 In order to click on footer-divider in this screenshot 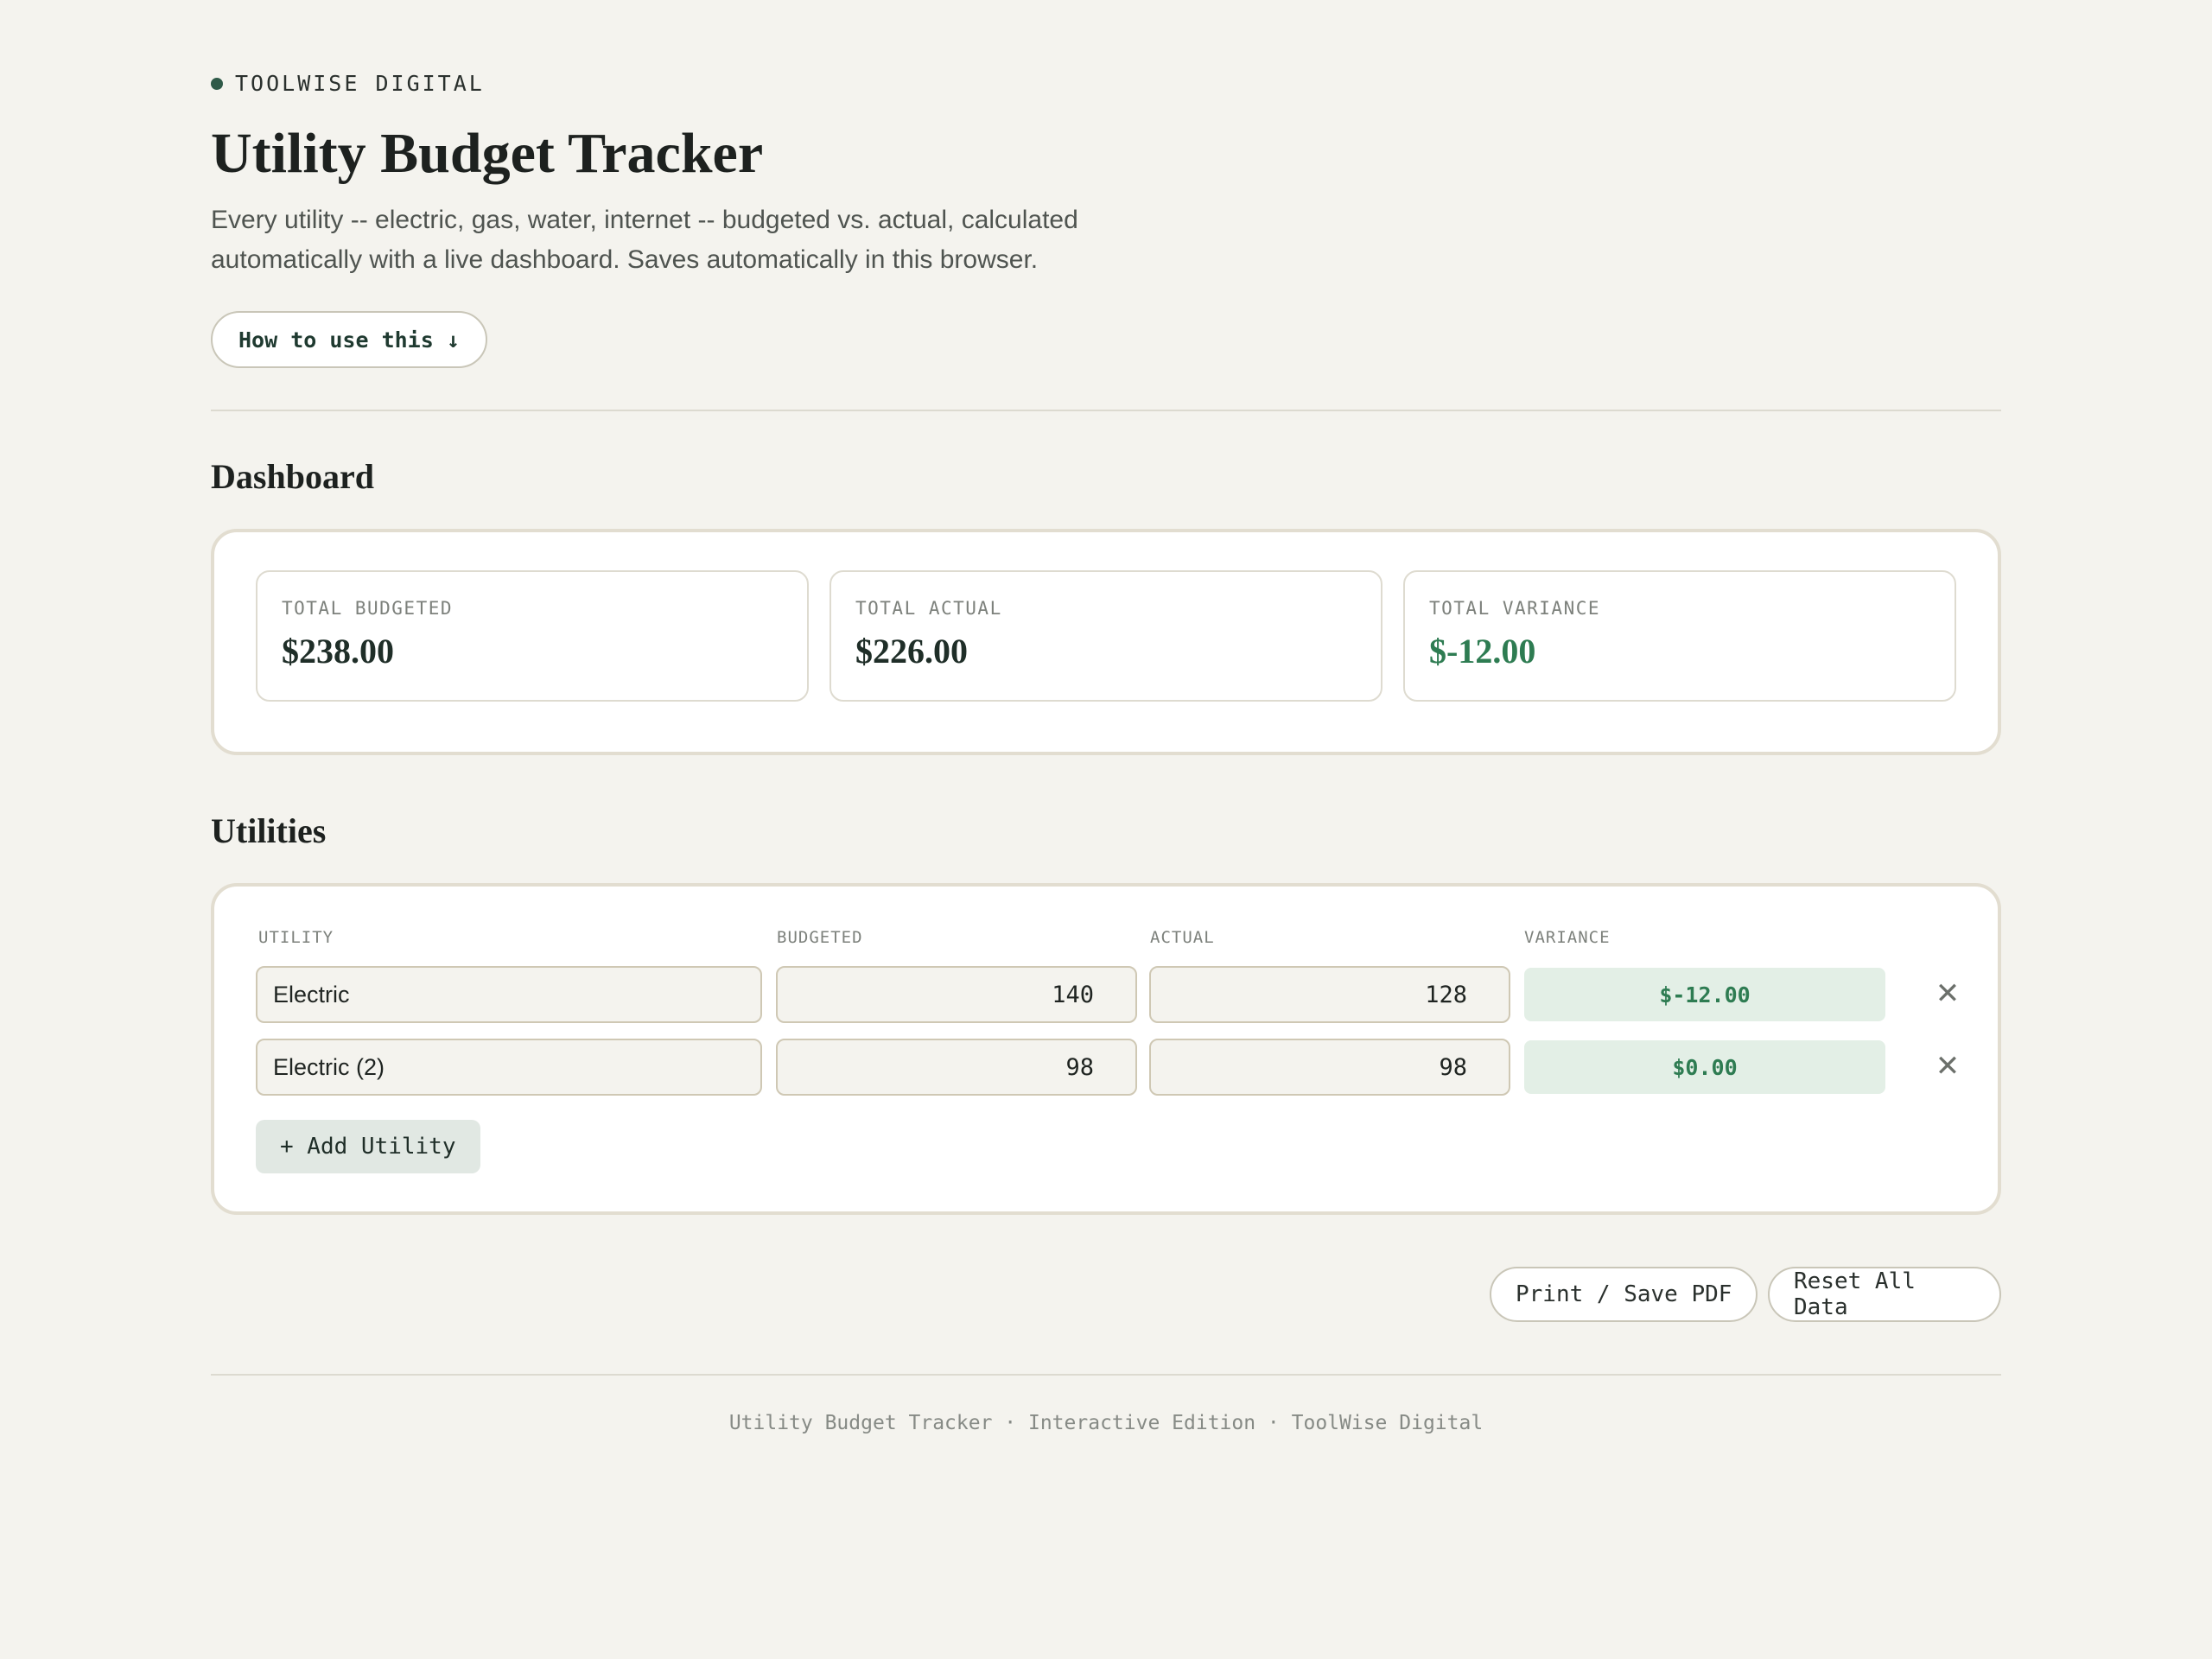, I will do `click(1106, 1375)`.